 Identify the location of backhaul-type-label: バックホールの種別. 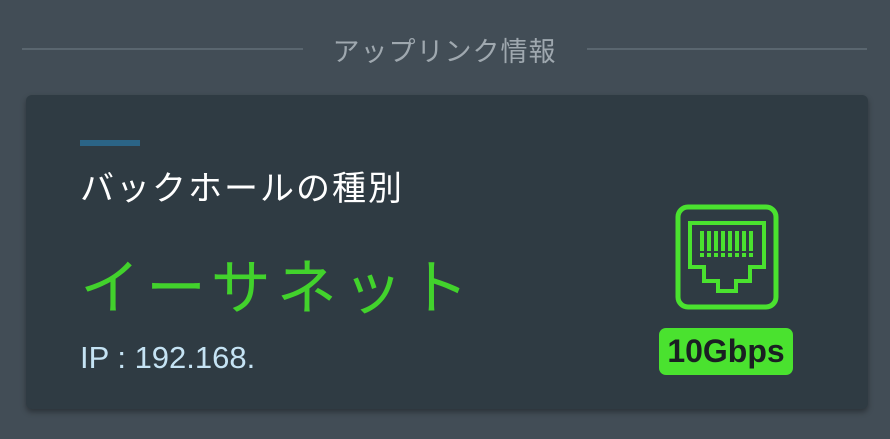
(242, 189).